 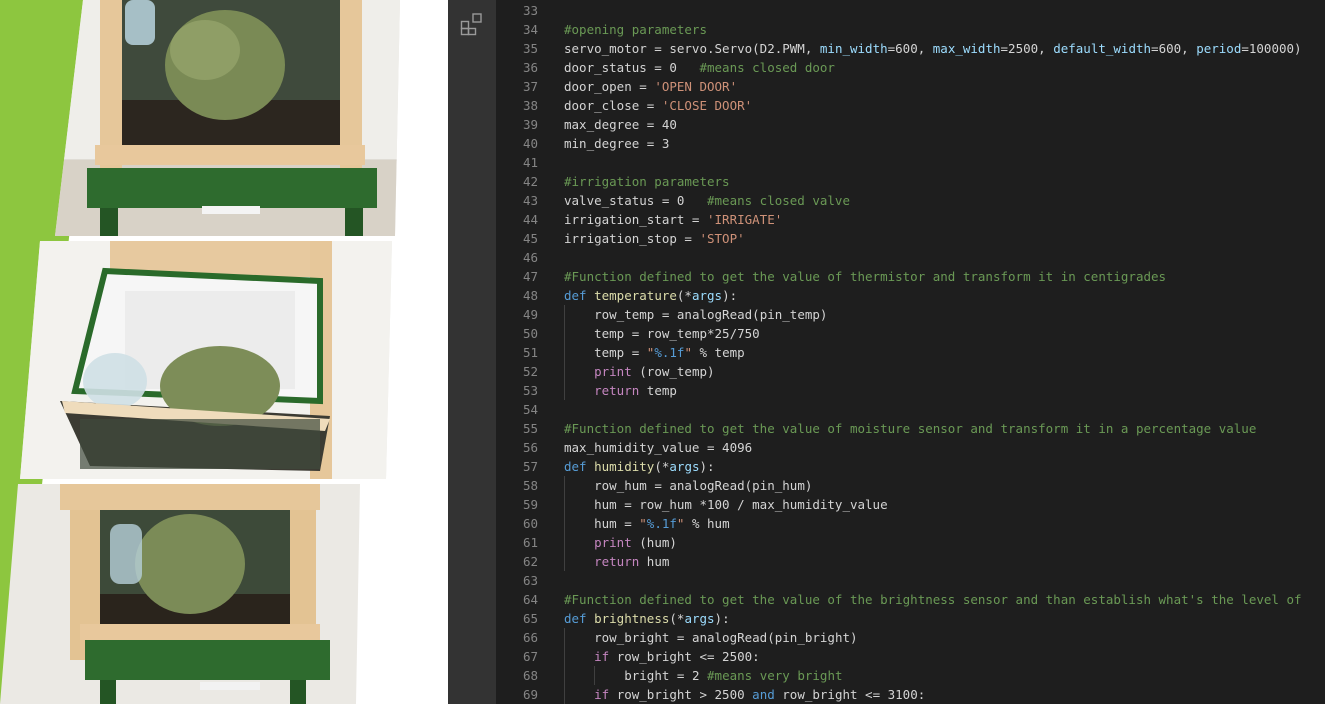 I want to click on code-token: hum =, so click(x=617, y=523).